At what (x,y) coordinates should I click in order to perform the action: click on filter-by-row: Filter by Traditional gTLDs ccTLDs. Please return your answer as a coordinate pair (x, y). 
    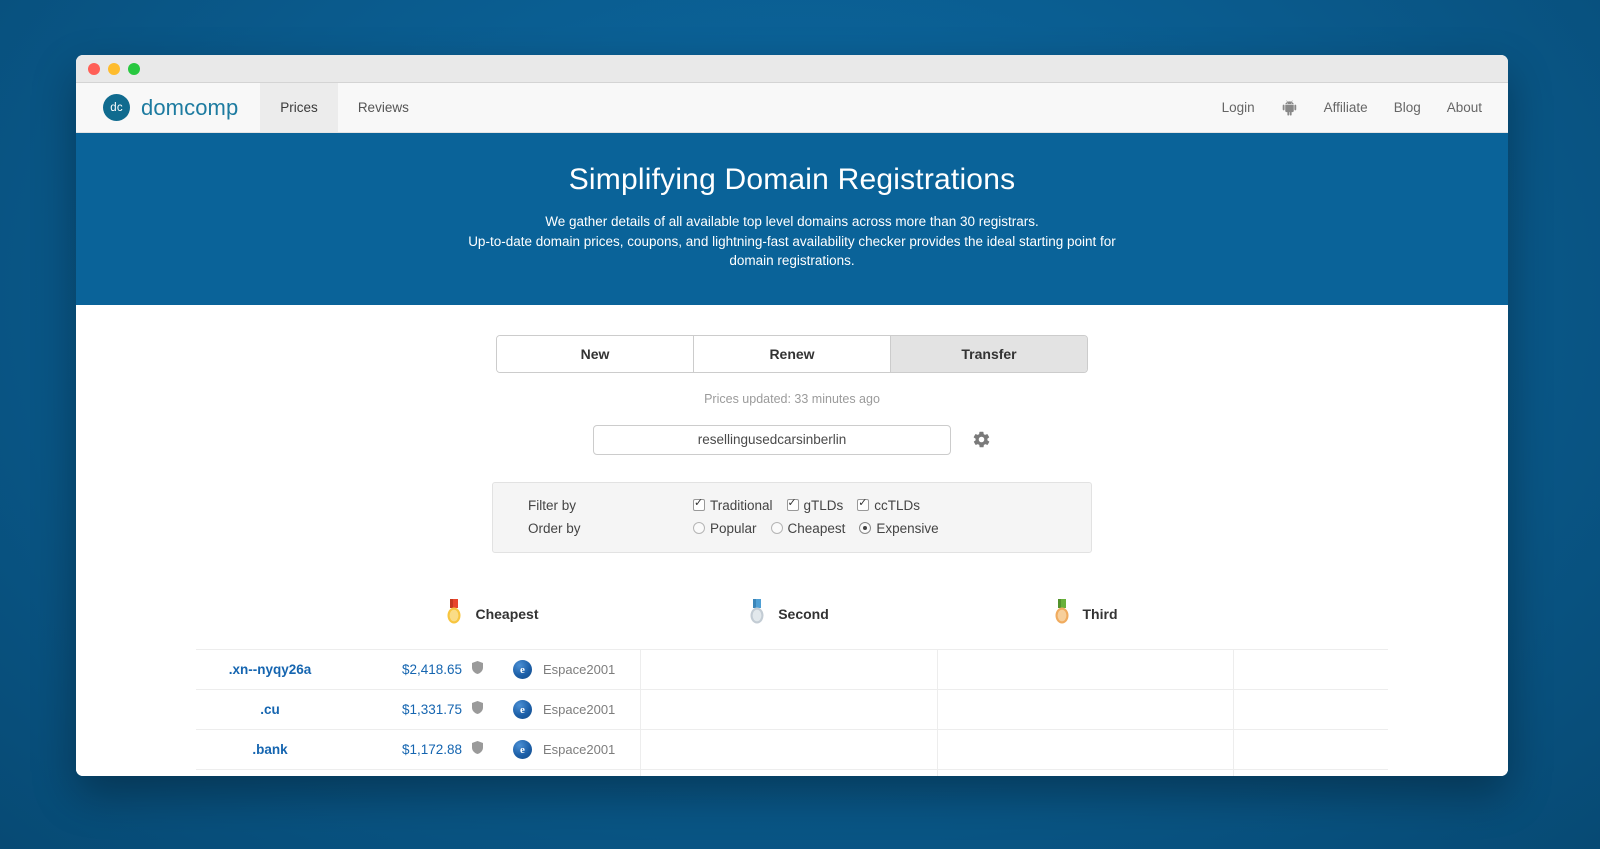
    Looking at the image, I should click on (792, 504).